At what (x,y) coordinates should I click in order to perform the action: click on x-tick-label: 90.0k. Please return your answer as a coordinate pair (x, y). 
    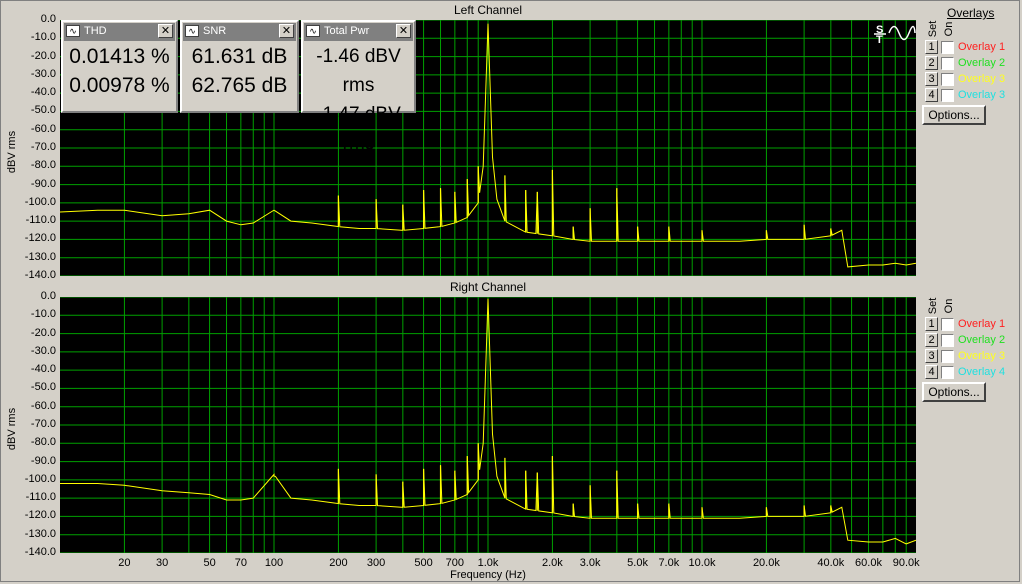
    Looking at the image, I should click on (906, 563).